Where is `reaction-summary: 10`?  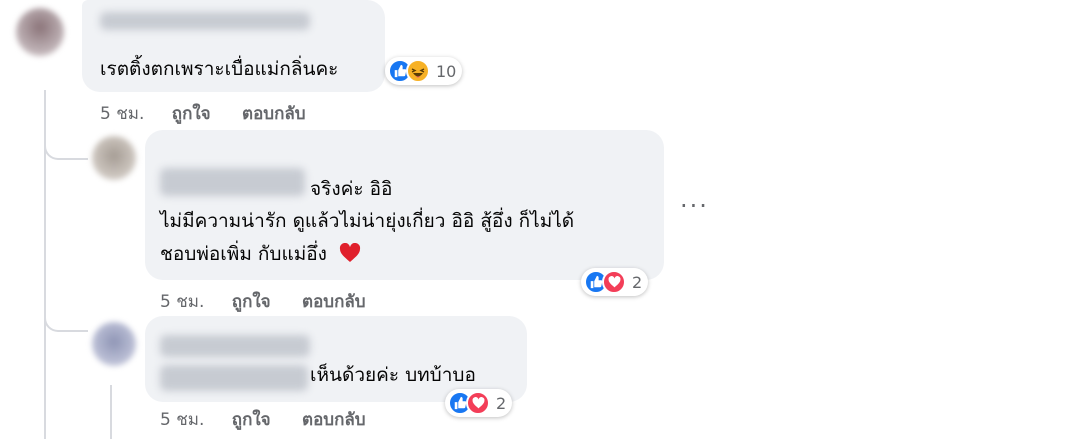
reaction-summary: 10 is located at coordinates (424, 71).